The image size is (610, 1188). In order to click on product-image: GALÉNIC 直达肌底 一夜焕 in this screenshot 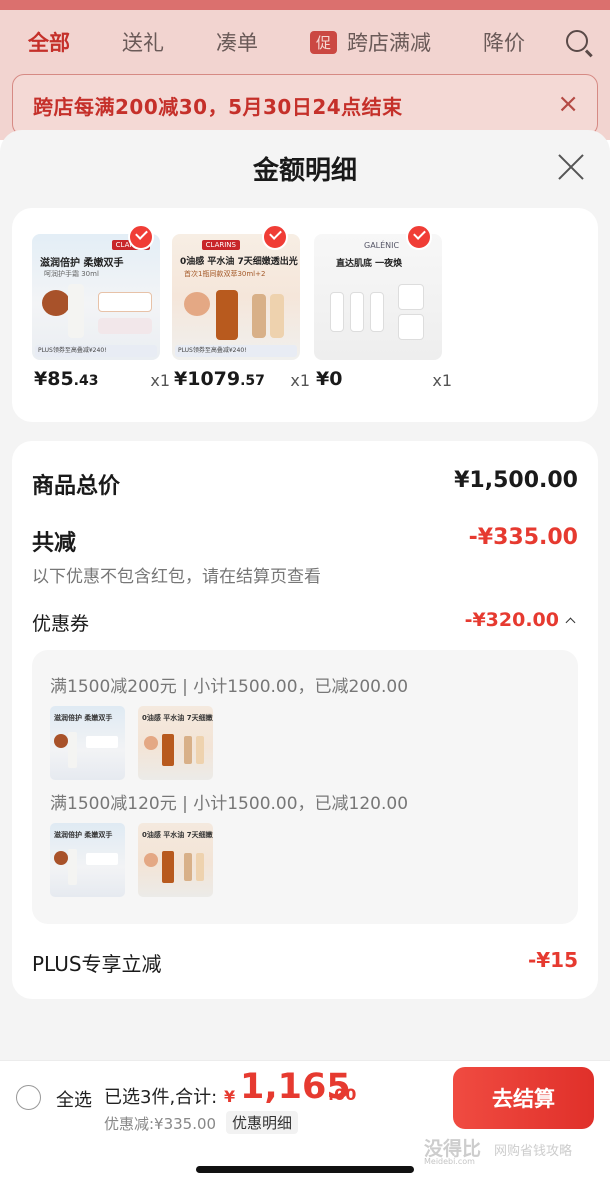, I will do `click(378, 297)`.